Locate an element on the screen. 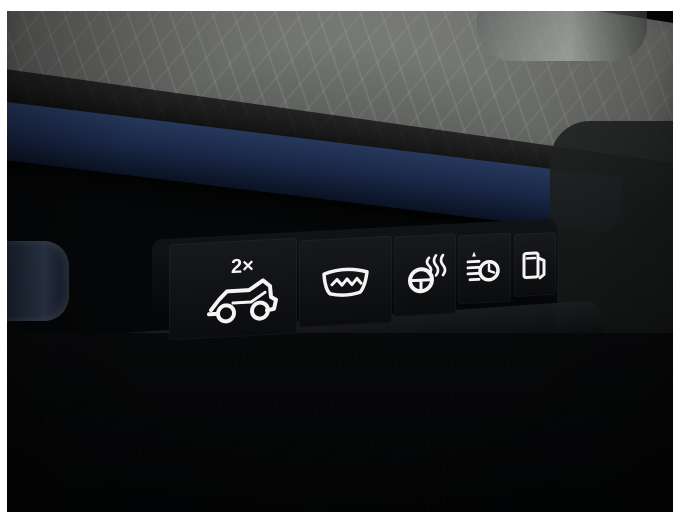 The width and height of the screenshot is (673, 512). left-dashboard-knob is located at coordinates (38, 281).